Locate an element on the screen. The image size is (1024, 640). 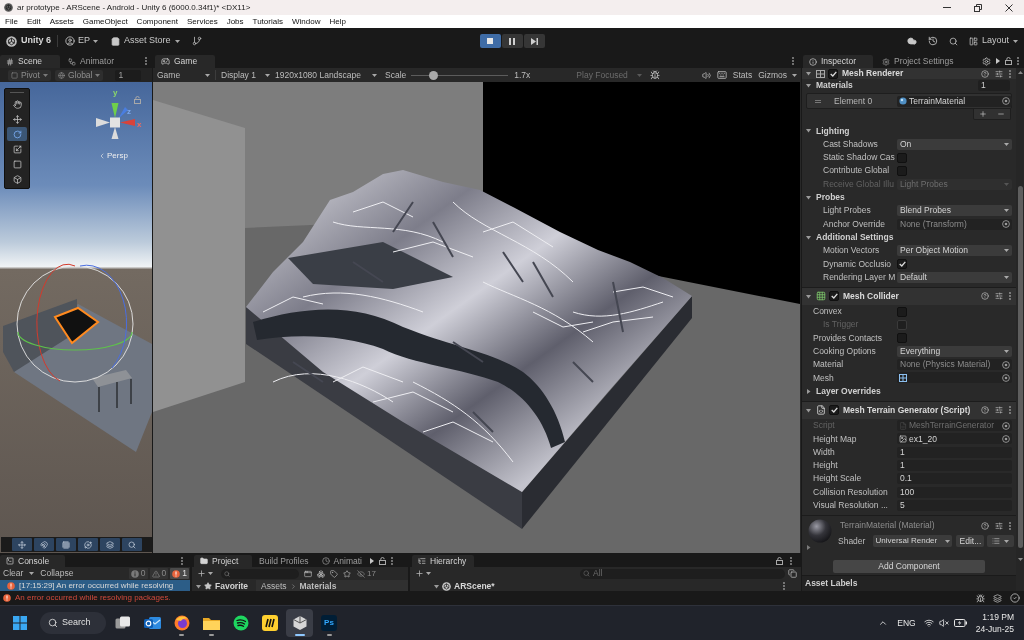
object-field: None (Transform) is located at coordinates (954, 224).